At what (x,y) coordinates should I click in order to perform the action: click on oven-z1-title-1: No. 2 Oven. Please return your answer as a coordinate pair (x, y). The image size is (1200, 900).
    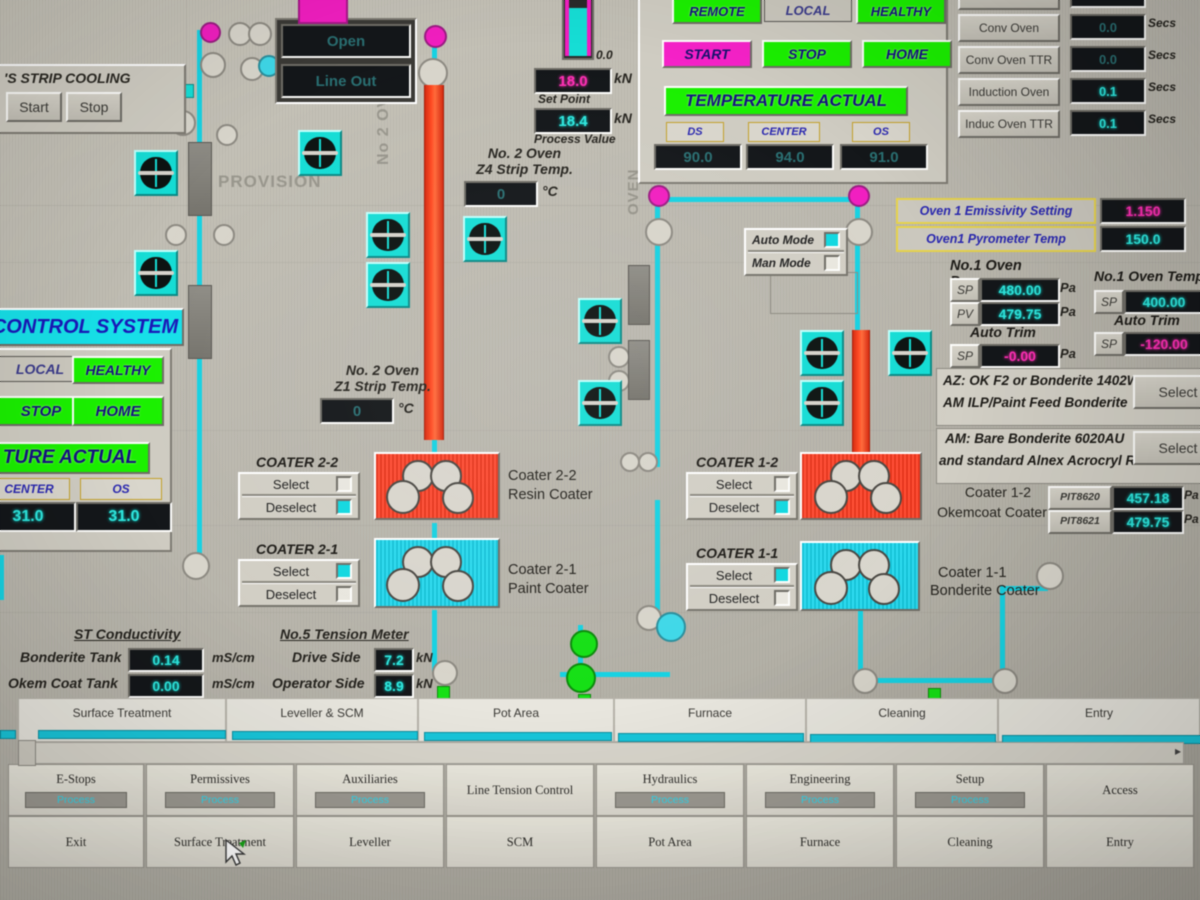
    Looking at the image, I should click on (382, 370).